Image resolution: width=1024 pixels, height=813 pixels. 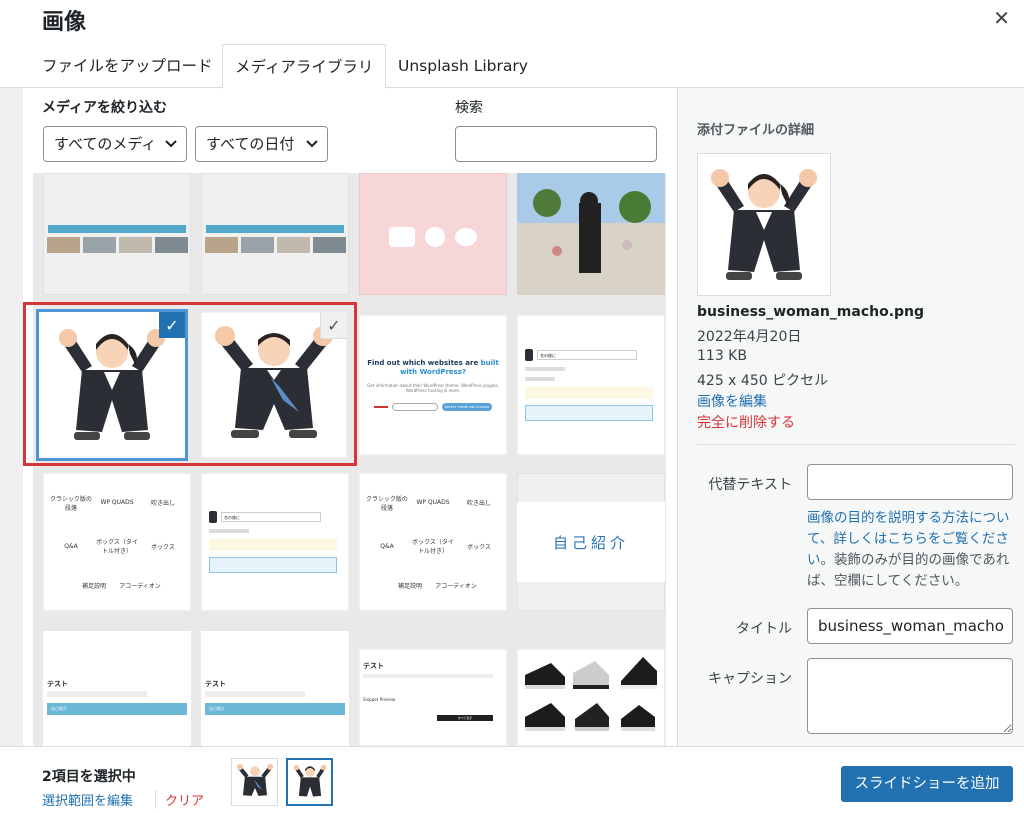 I want to click on delete-permanently-link: 完全に削除する, so click(x=746, y=422).